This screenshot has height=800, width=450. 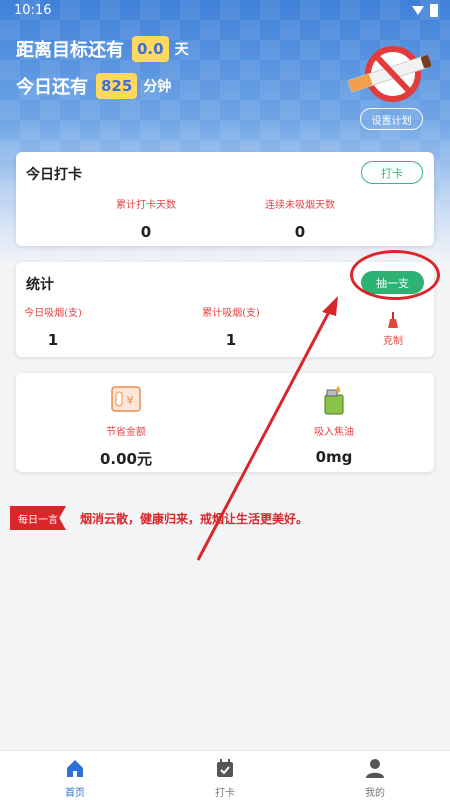 I want to click on wifi-icon, so click(x=418, y=10).